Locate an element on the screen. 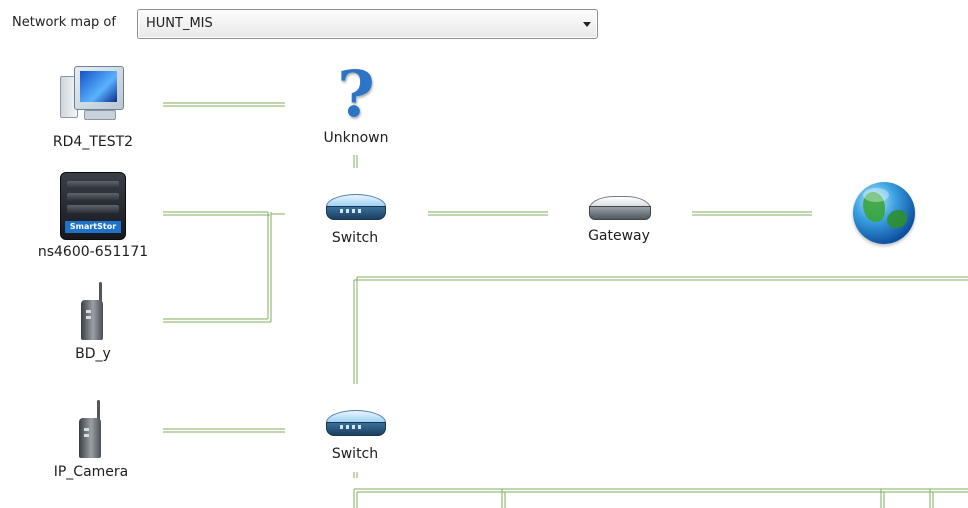 The width and height of the screenshot is (968, 508). network-map-label: Network map of is located at coordinates (64, 22).